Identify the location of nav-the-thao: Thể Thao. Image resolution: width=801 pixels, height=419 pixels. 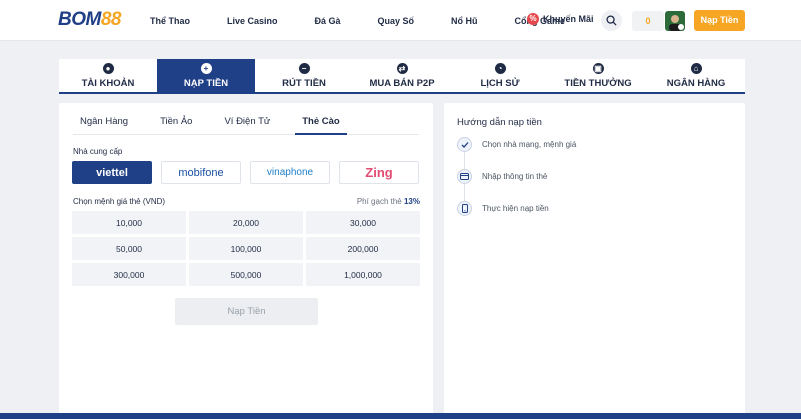
(170, 21).